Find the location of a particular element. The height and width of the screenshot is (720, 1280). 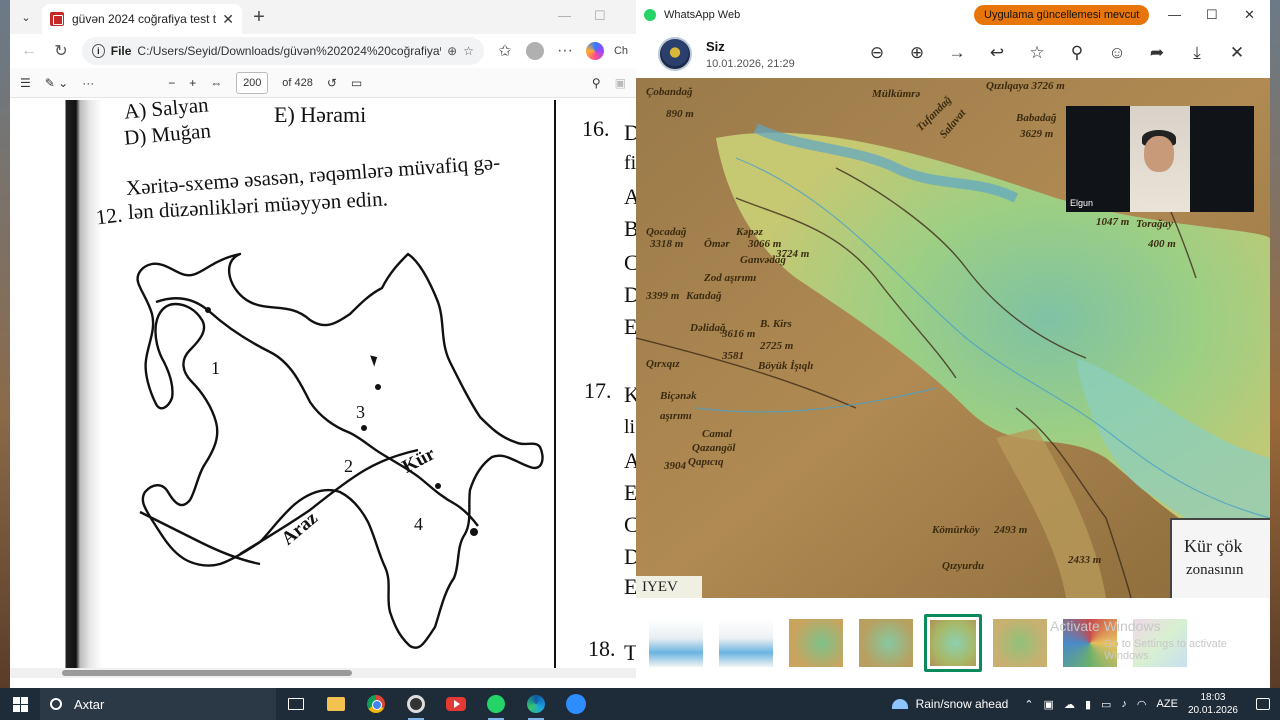

notification-center-icon is located at coordinates (1263, 704).